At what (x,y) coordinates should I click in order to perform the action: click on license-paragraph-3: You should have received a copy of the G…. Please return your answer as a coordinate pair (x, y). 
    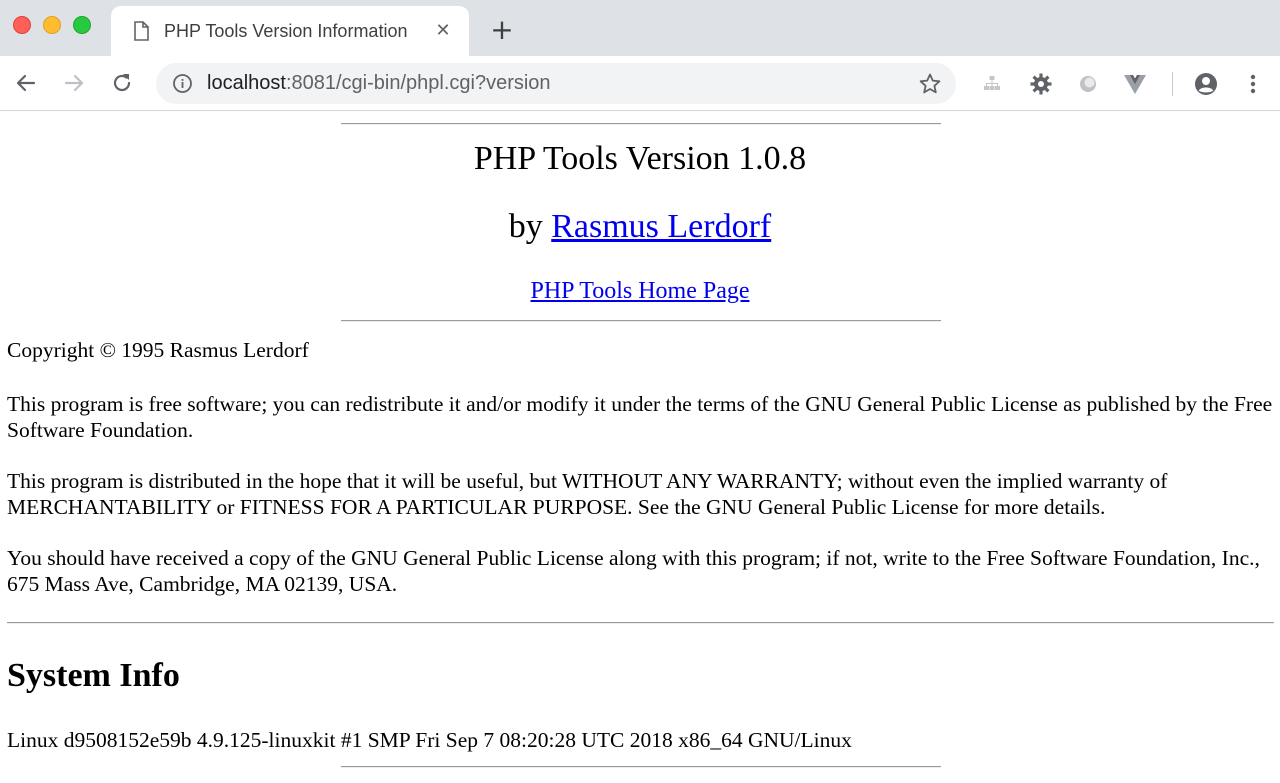
    Looking at the image, I should click on (633, 571).